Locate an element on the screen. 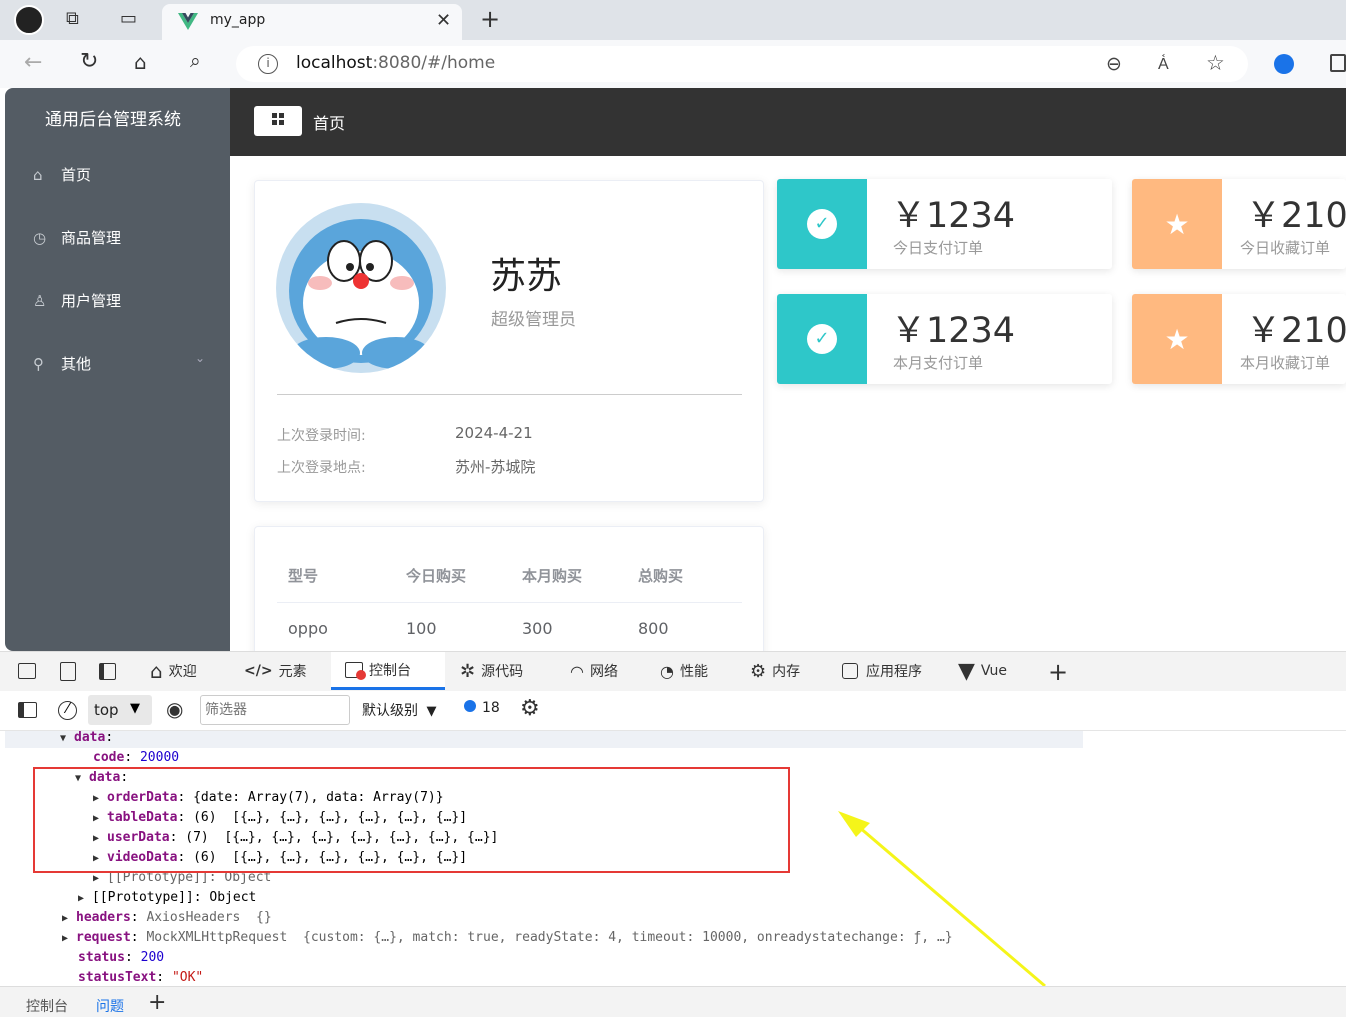 The image size is (1346, 1017). table-cell: 100 is located at coordinates (421, 628).